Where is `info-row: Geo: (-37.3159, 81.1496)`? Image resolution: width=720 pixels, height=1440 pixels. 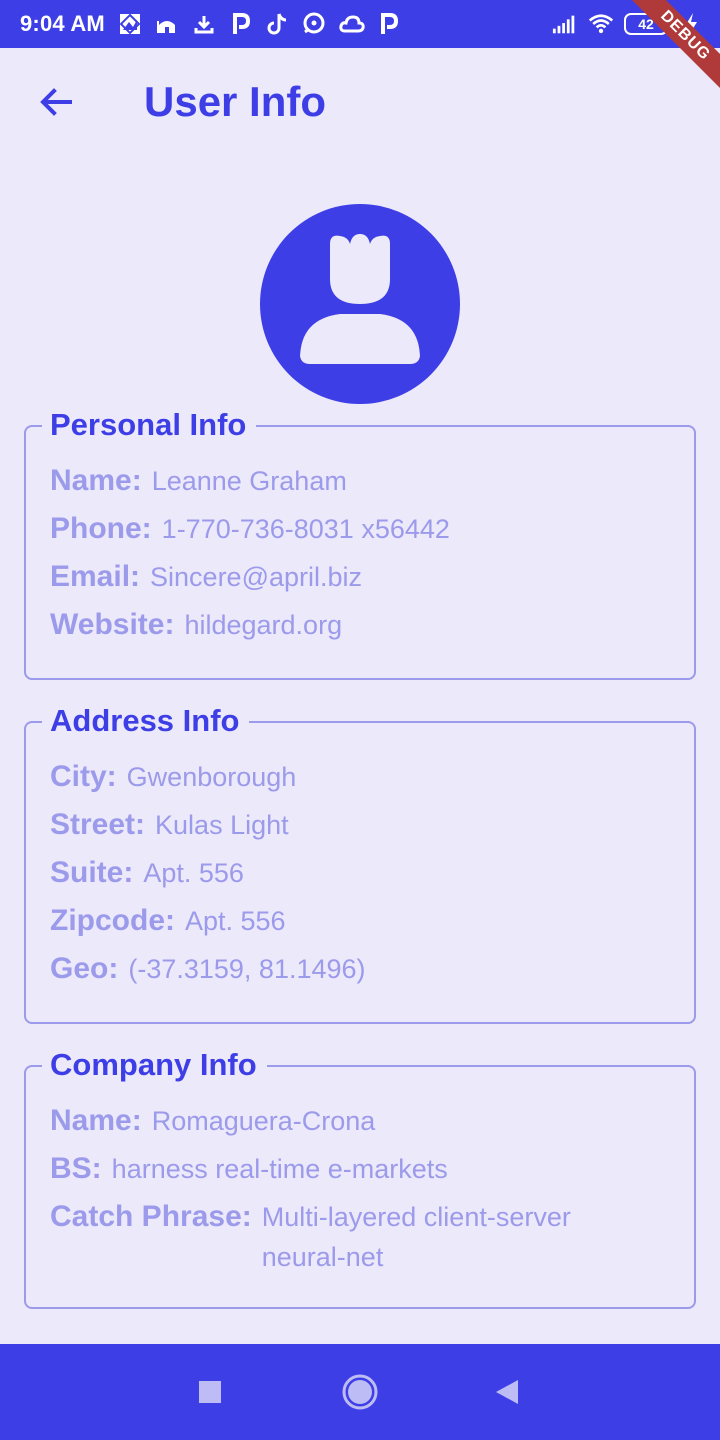
info-row: Geo: (-37.3159, 81.1496) is located at coordinates (208, 969).